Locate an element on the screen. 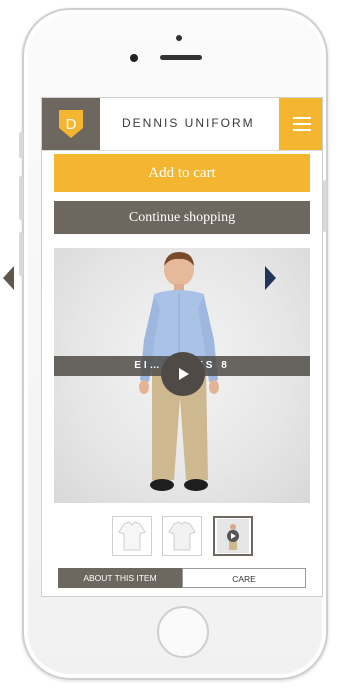  play-icon is located at coordinates (183, 374).